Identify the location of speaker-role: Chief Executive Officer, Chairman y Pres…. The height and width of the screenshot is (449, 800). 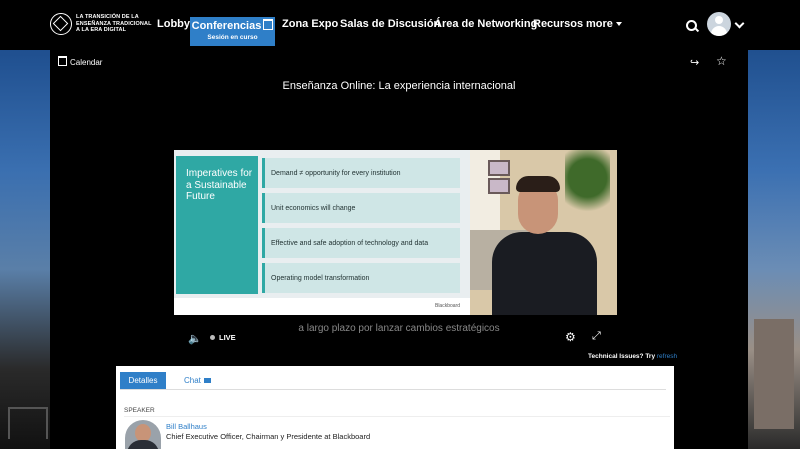
(268, 436).